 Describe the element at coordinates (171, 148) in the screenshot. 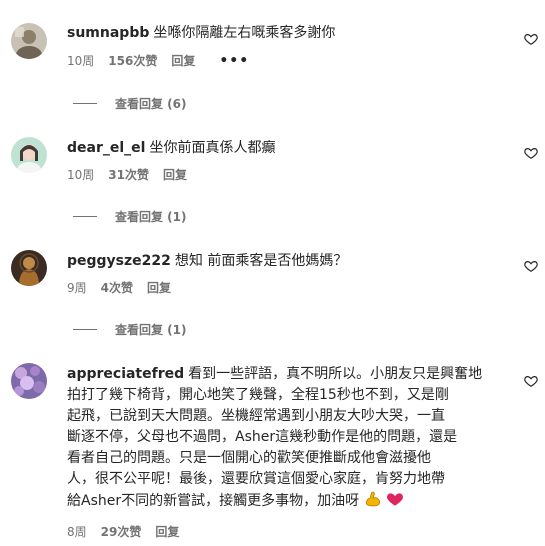

I see `comment-text: dear_el_el 坐你前面真係人都癲` at that location.